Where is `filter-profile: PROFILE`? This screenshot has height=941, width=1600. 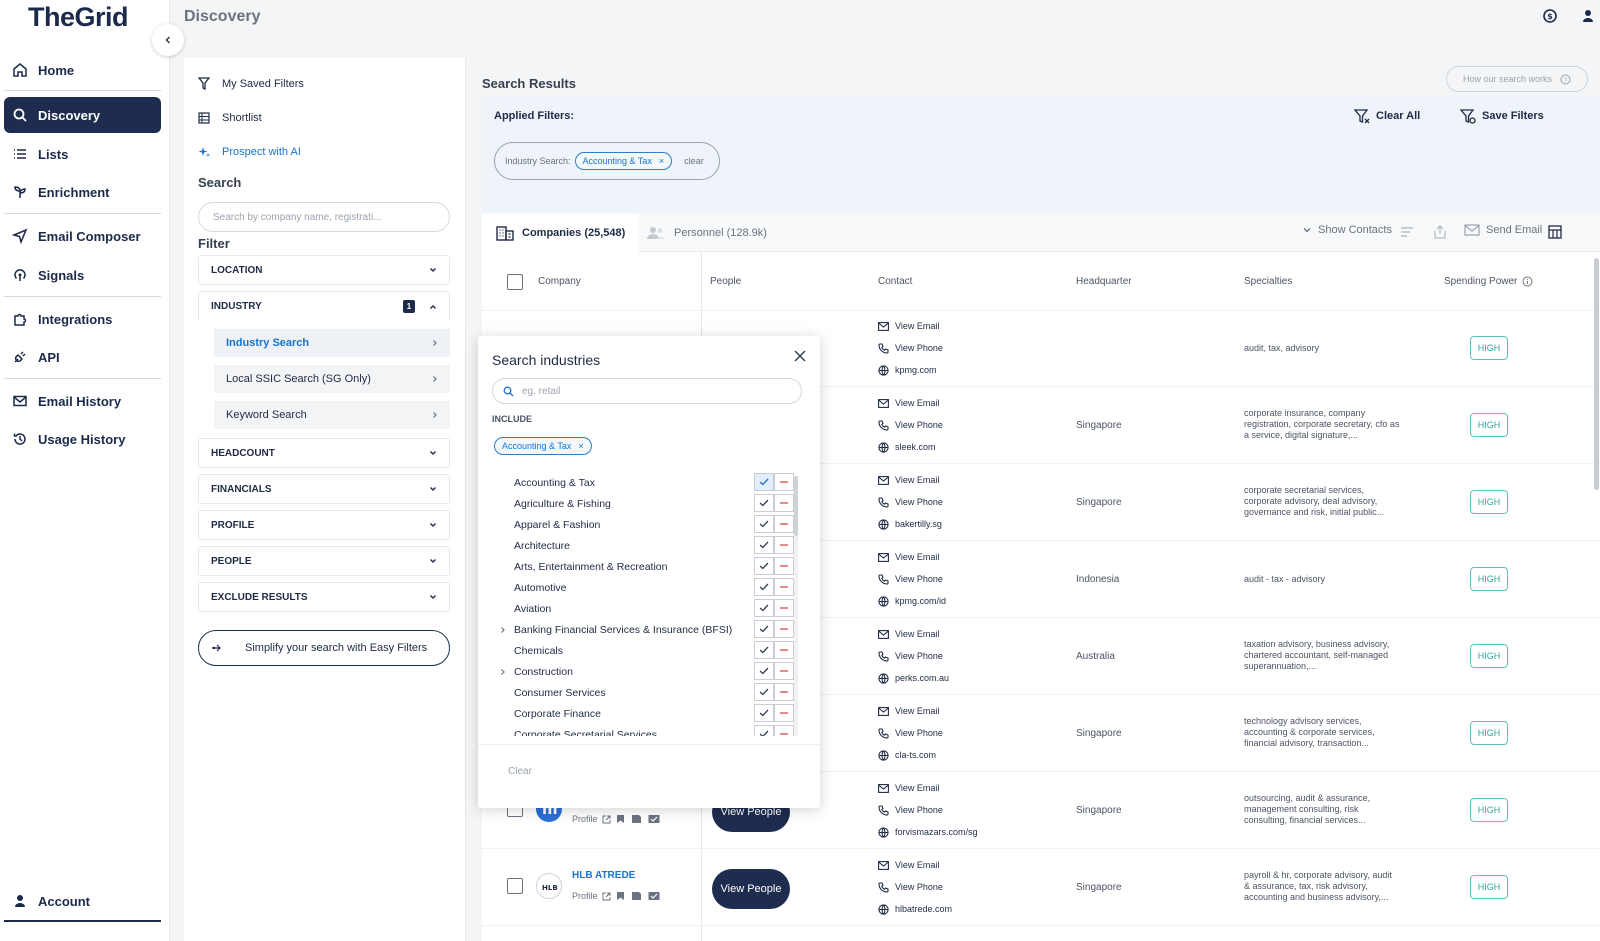
filter-profile: PROFILE is located at coordinates (324, 525).